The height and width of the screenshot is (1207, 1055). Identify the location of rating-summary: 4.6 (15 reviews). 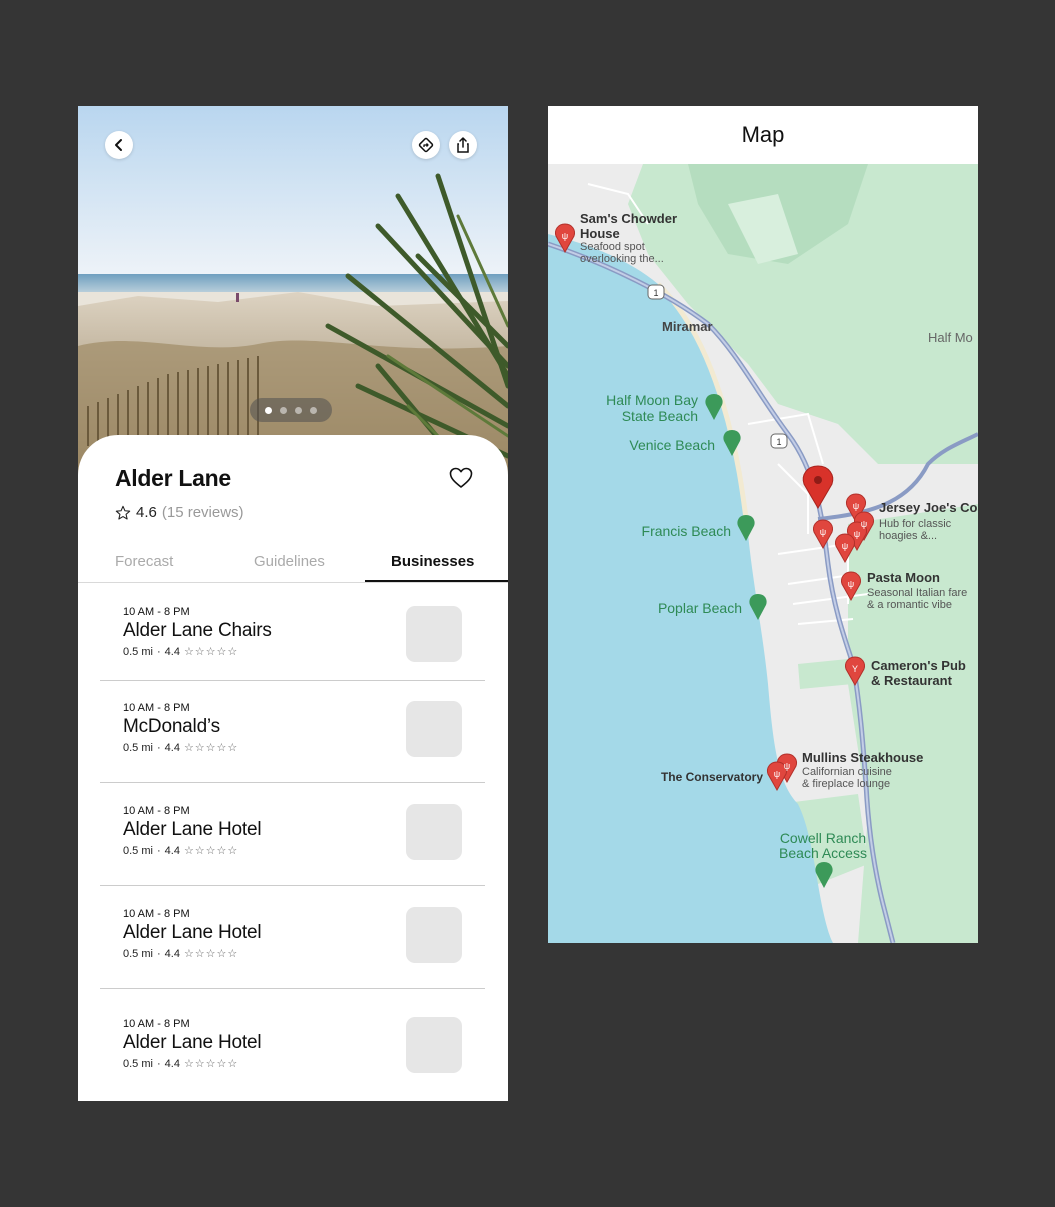
(179, 512).